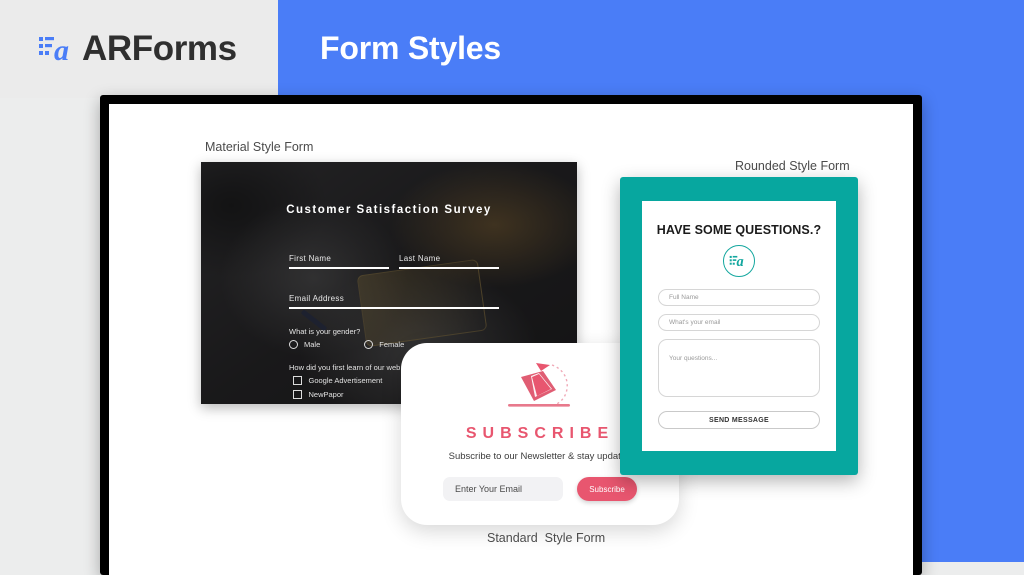 Image resolution: width=1024 pixels, height=575 pixels. I want to click on rounded-full-name-input: Full Name, so click(739, 297).